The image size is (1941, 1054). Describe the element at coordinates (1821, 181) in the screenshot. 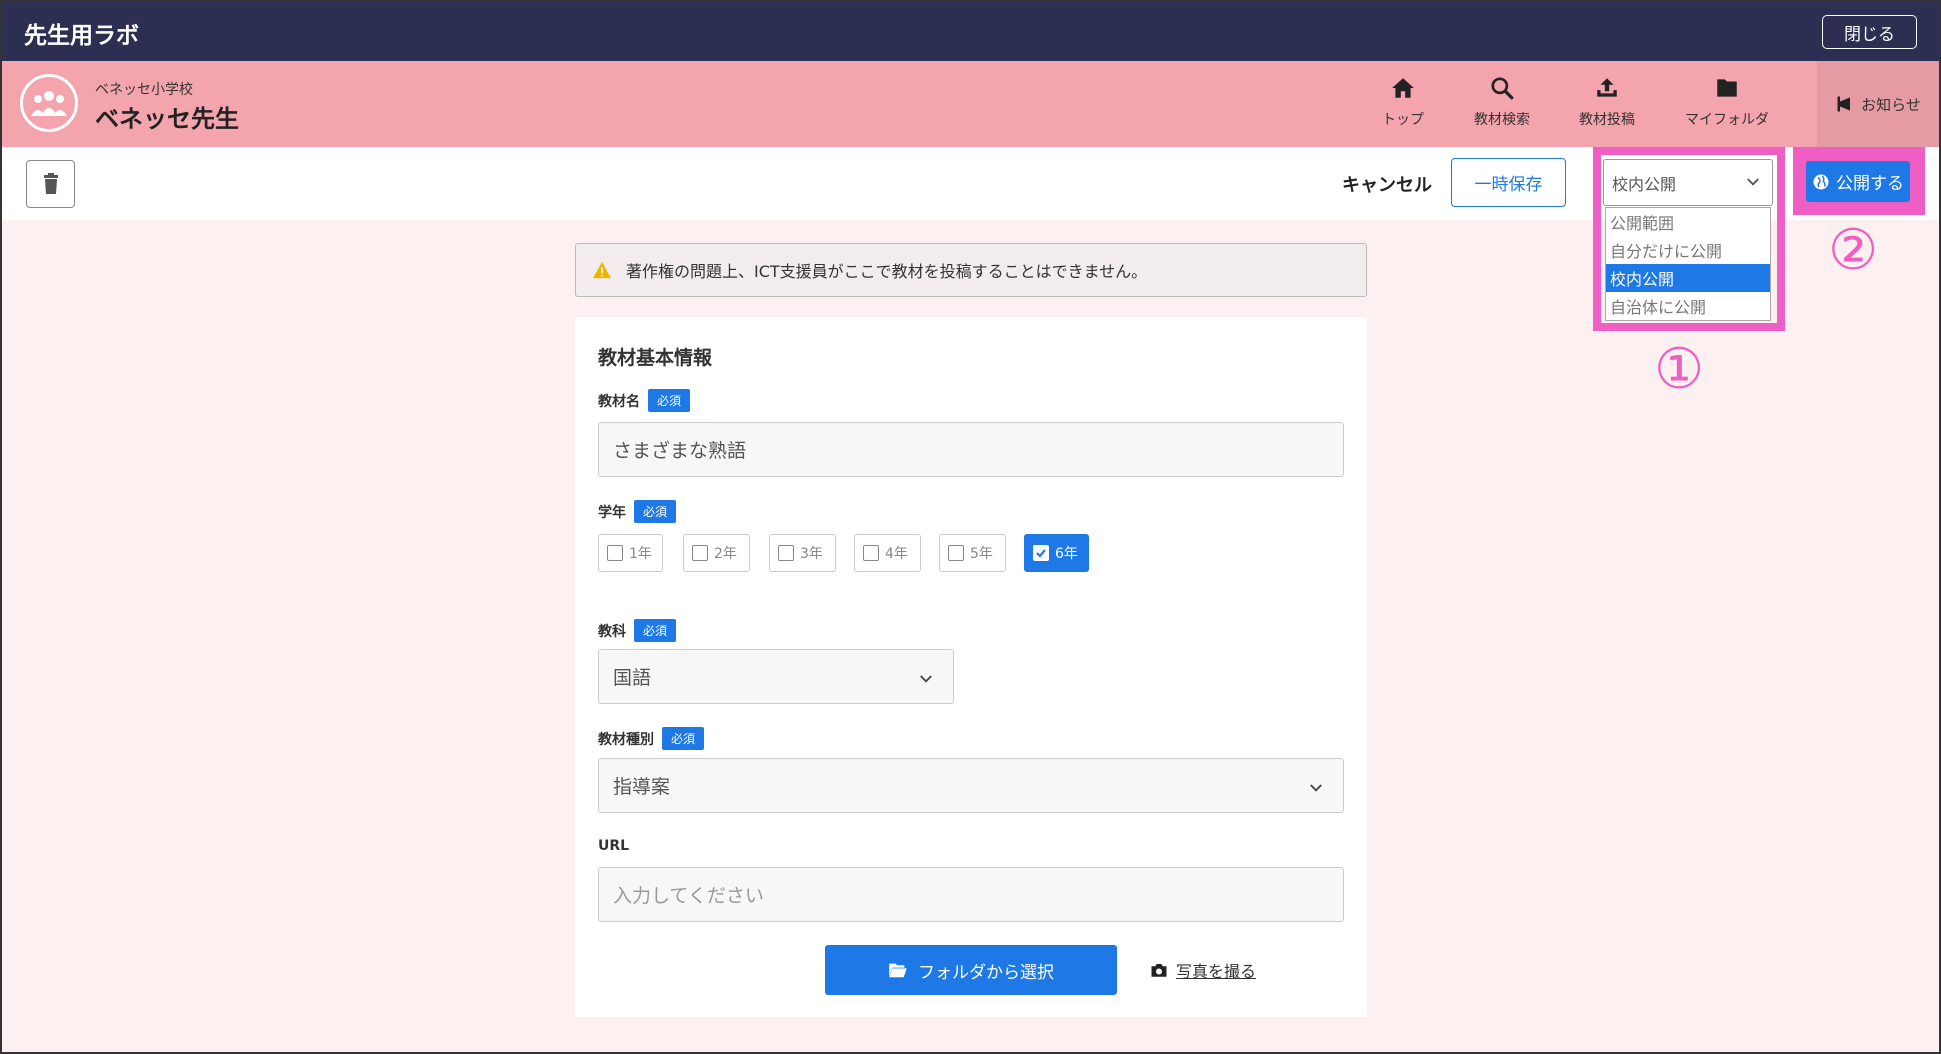

I see `globe-icon` at that location.